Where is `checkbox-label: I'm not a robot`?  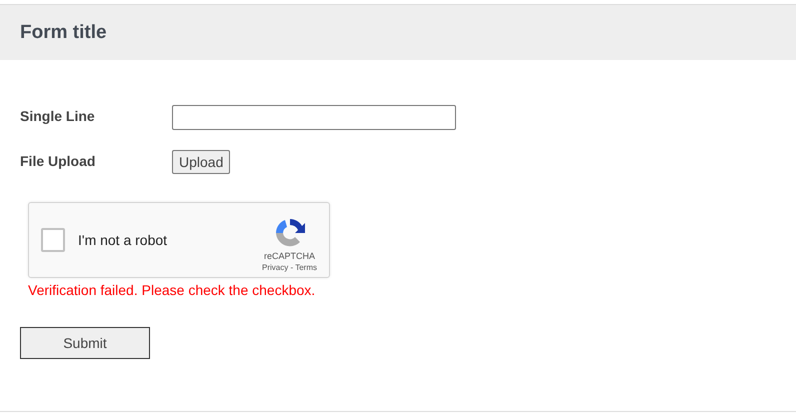
checkbox-label: I'm not a robot is located at coordinates (123, 240).